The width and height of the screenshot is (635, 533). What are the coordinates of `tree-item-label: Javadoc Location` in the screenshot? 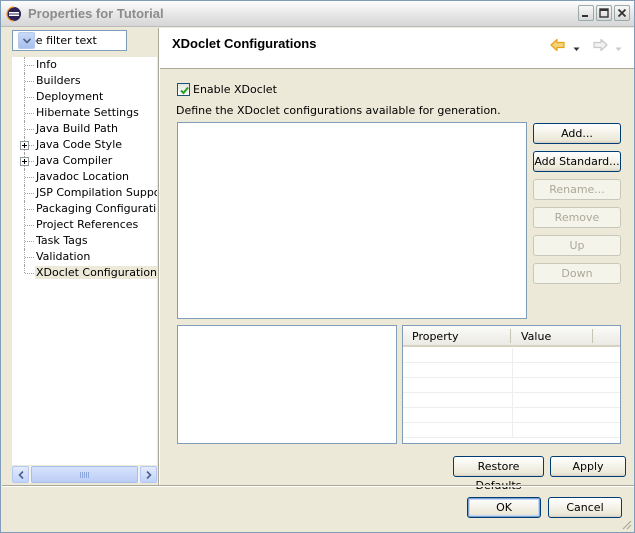 It's located at (83, 176).